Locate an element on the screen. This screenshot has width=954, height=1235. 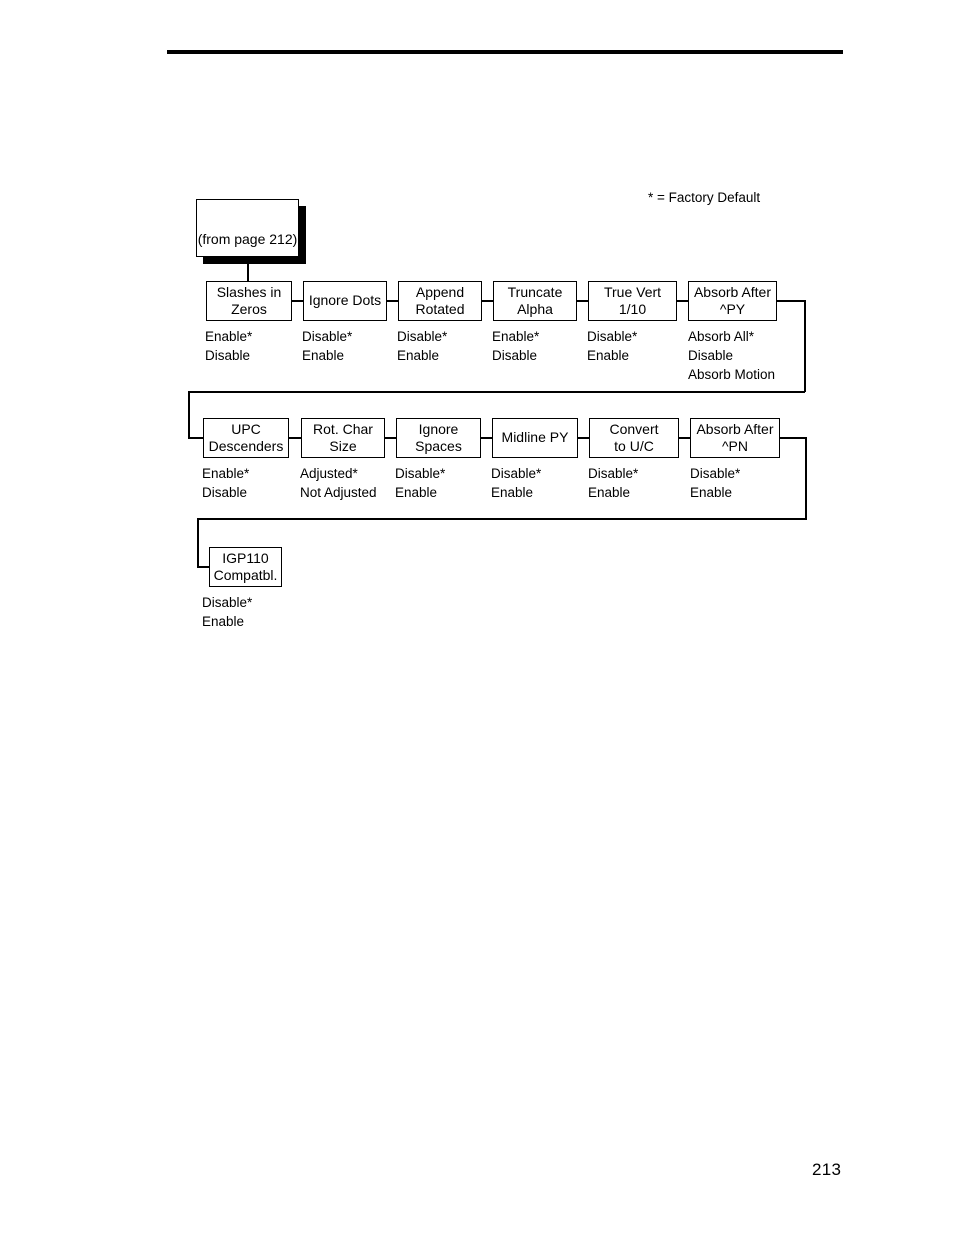
node-label-line1: UPC is located at coordinates (246, 428).